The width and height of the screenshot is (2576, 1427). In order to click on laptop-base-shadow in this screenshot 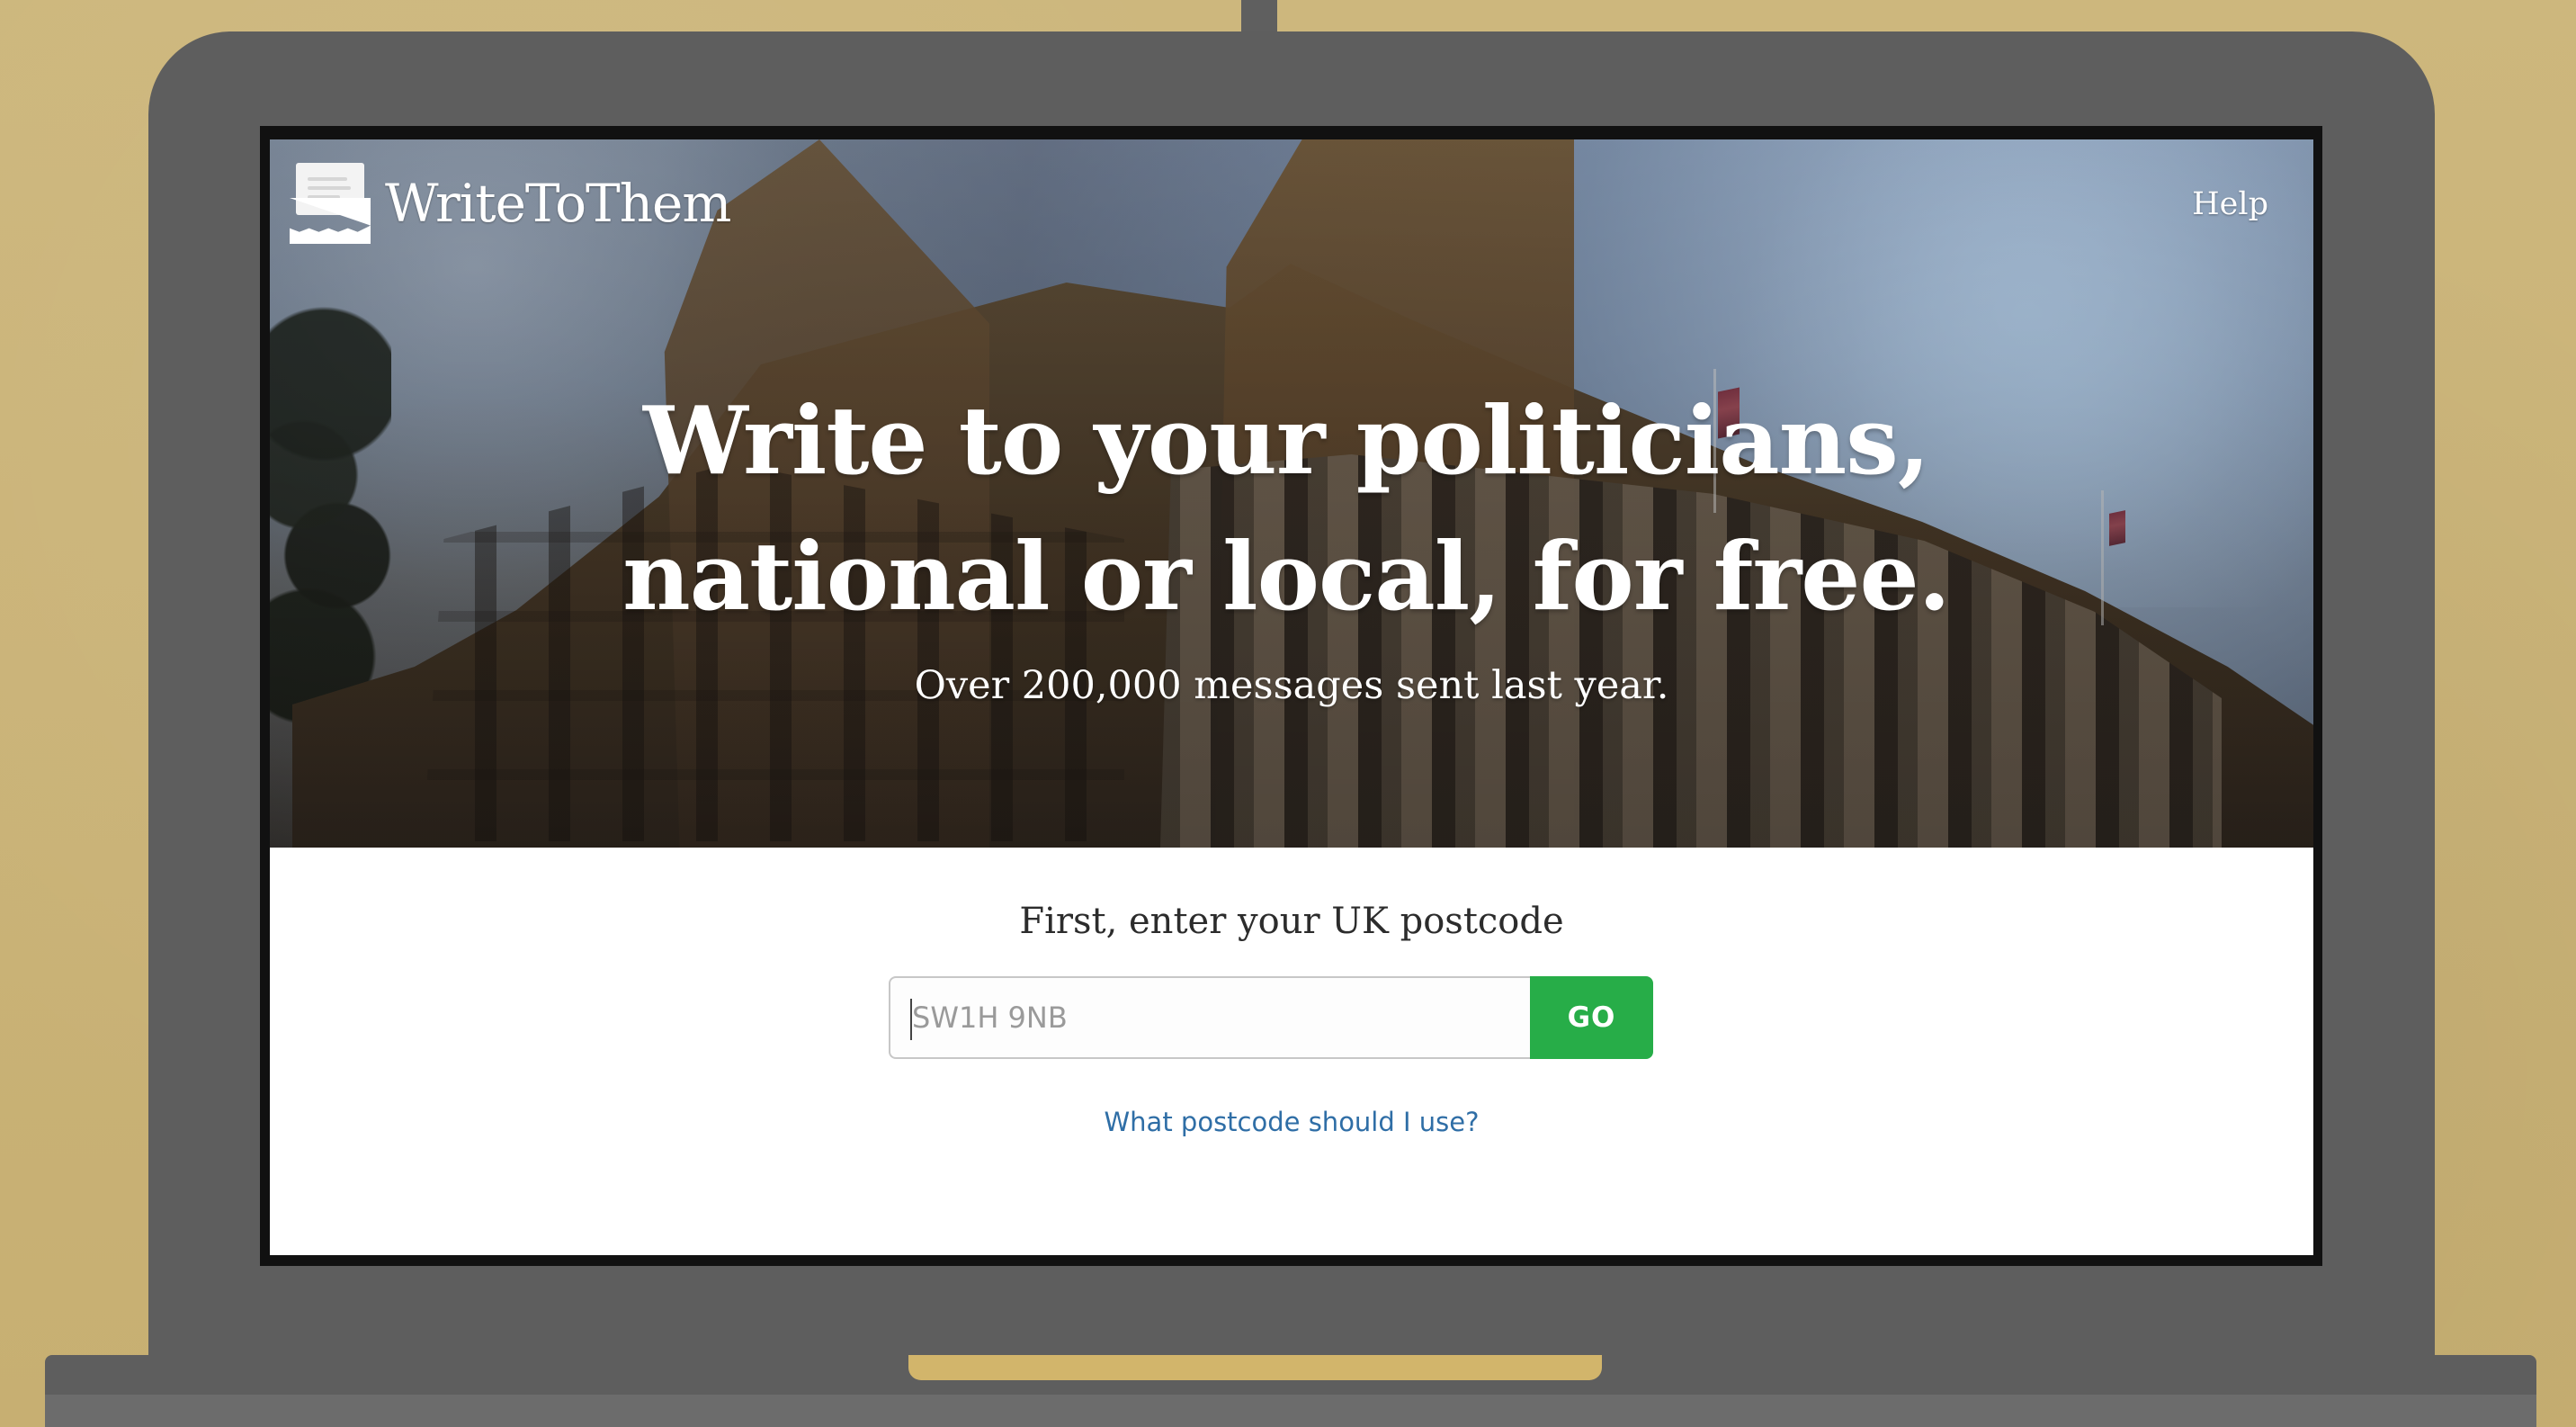, I will do `click(1290, 1411)`.